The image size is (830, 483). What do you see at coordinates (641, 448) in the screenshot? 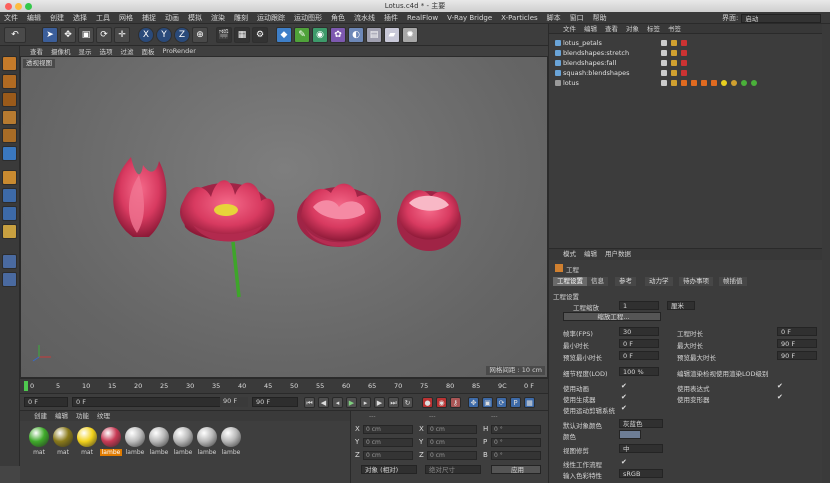
I see `view-clipping-dropdown: 中` at bounding box center [641, 448].